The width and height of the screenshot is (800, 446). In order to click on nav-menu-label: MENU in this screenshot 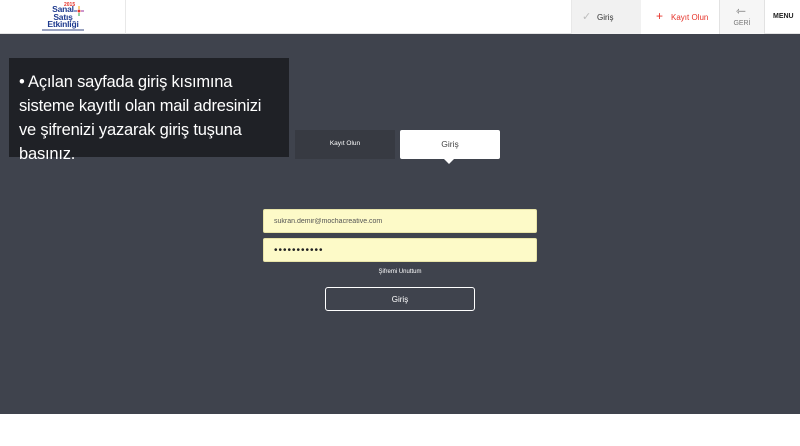, I will do `click(783, 16)`.